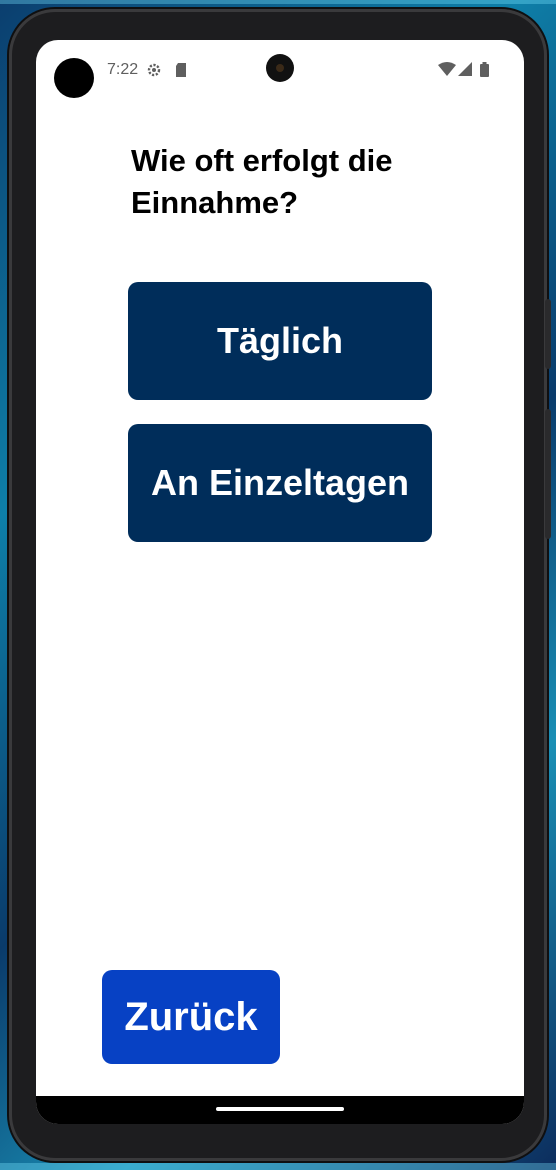  Describe the element at coordinates (262, 181) in the screenshot. I see `question-title: Wie oft erfolgt die Einnahme?` at that location.